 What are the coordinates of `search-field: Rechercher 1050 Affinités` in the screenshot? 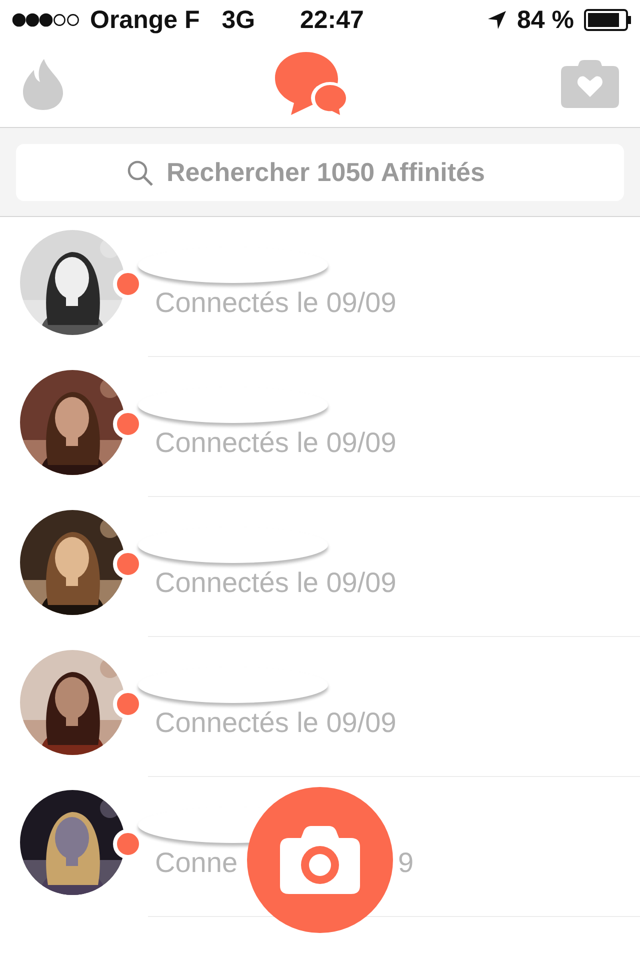 It's located at (320, 172).